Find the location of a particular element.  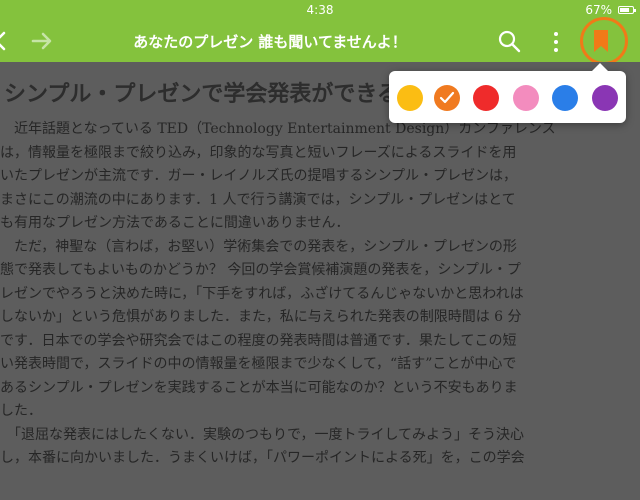

search-icon is located at coordinates (509, 41).